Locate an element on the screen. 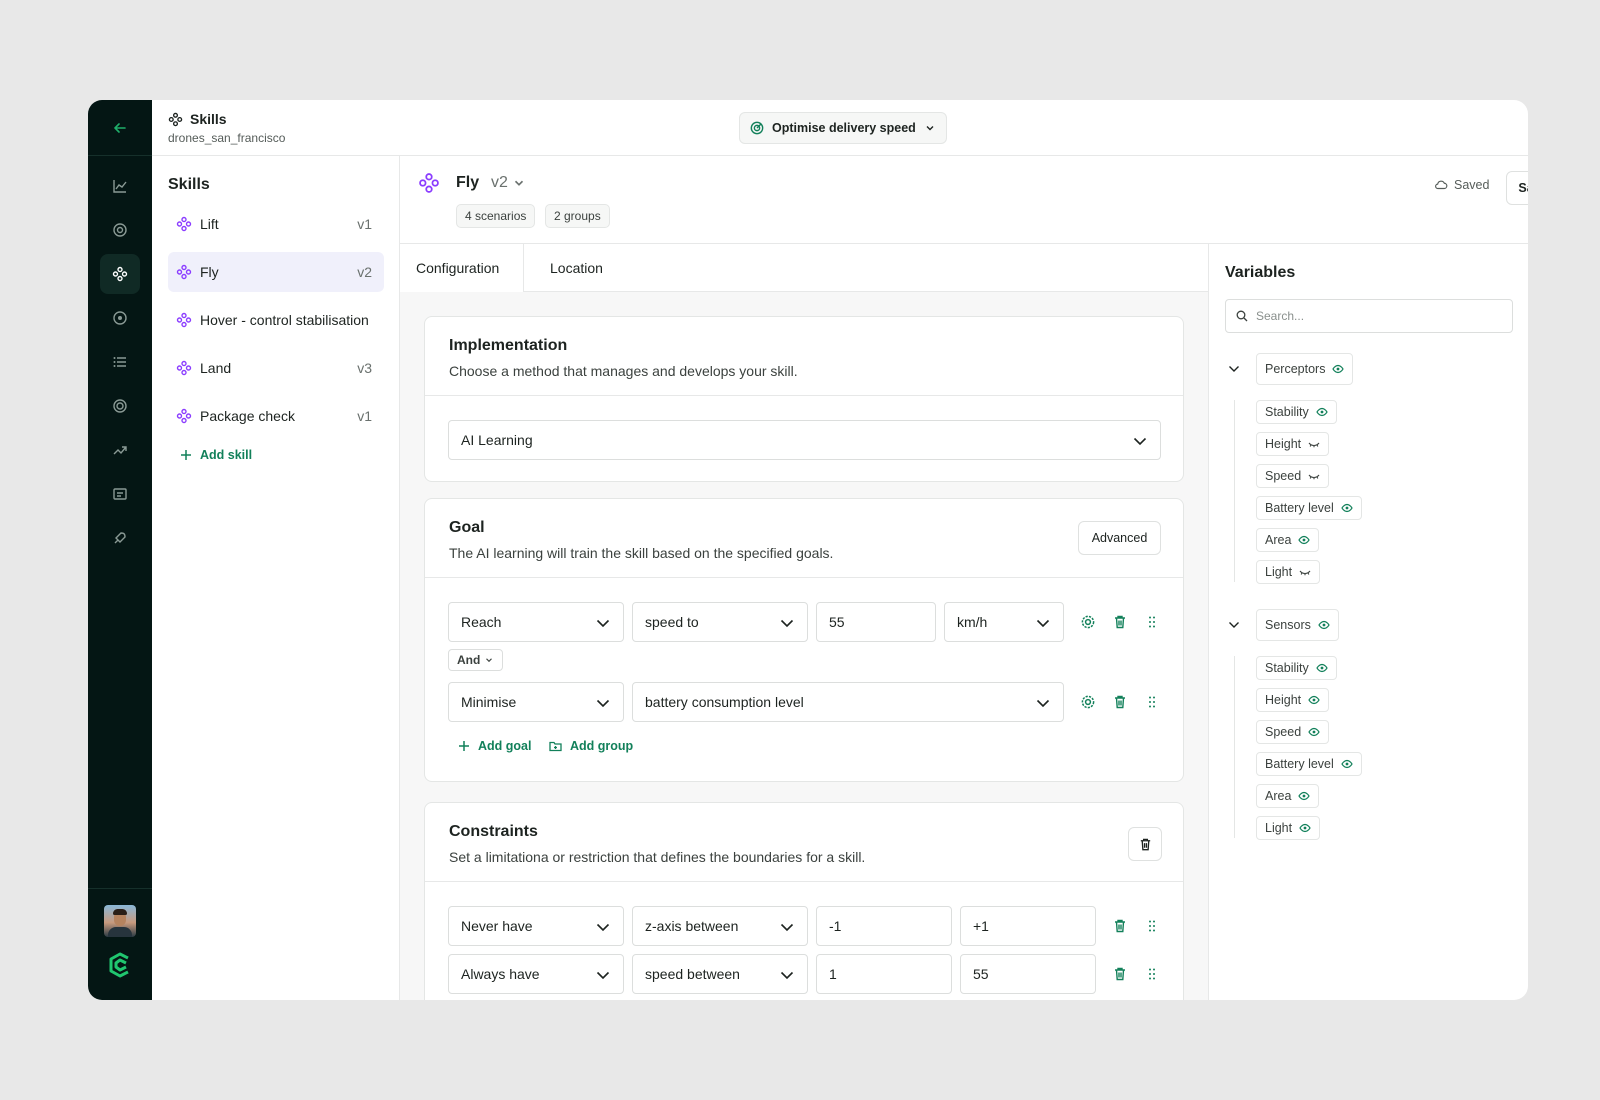 Image resolution: width=1600 pixels, height=1100 pixels. nav-goals is located at coordinates (120, 406).